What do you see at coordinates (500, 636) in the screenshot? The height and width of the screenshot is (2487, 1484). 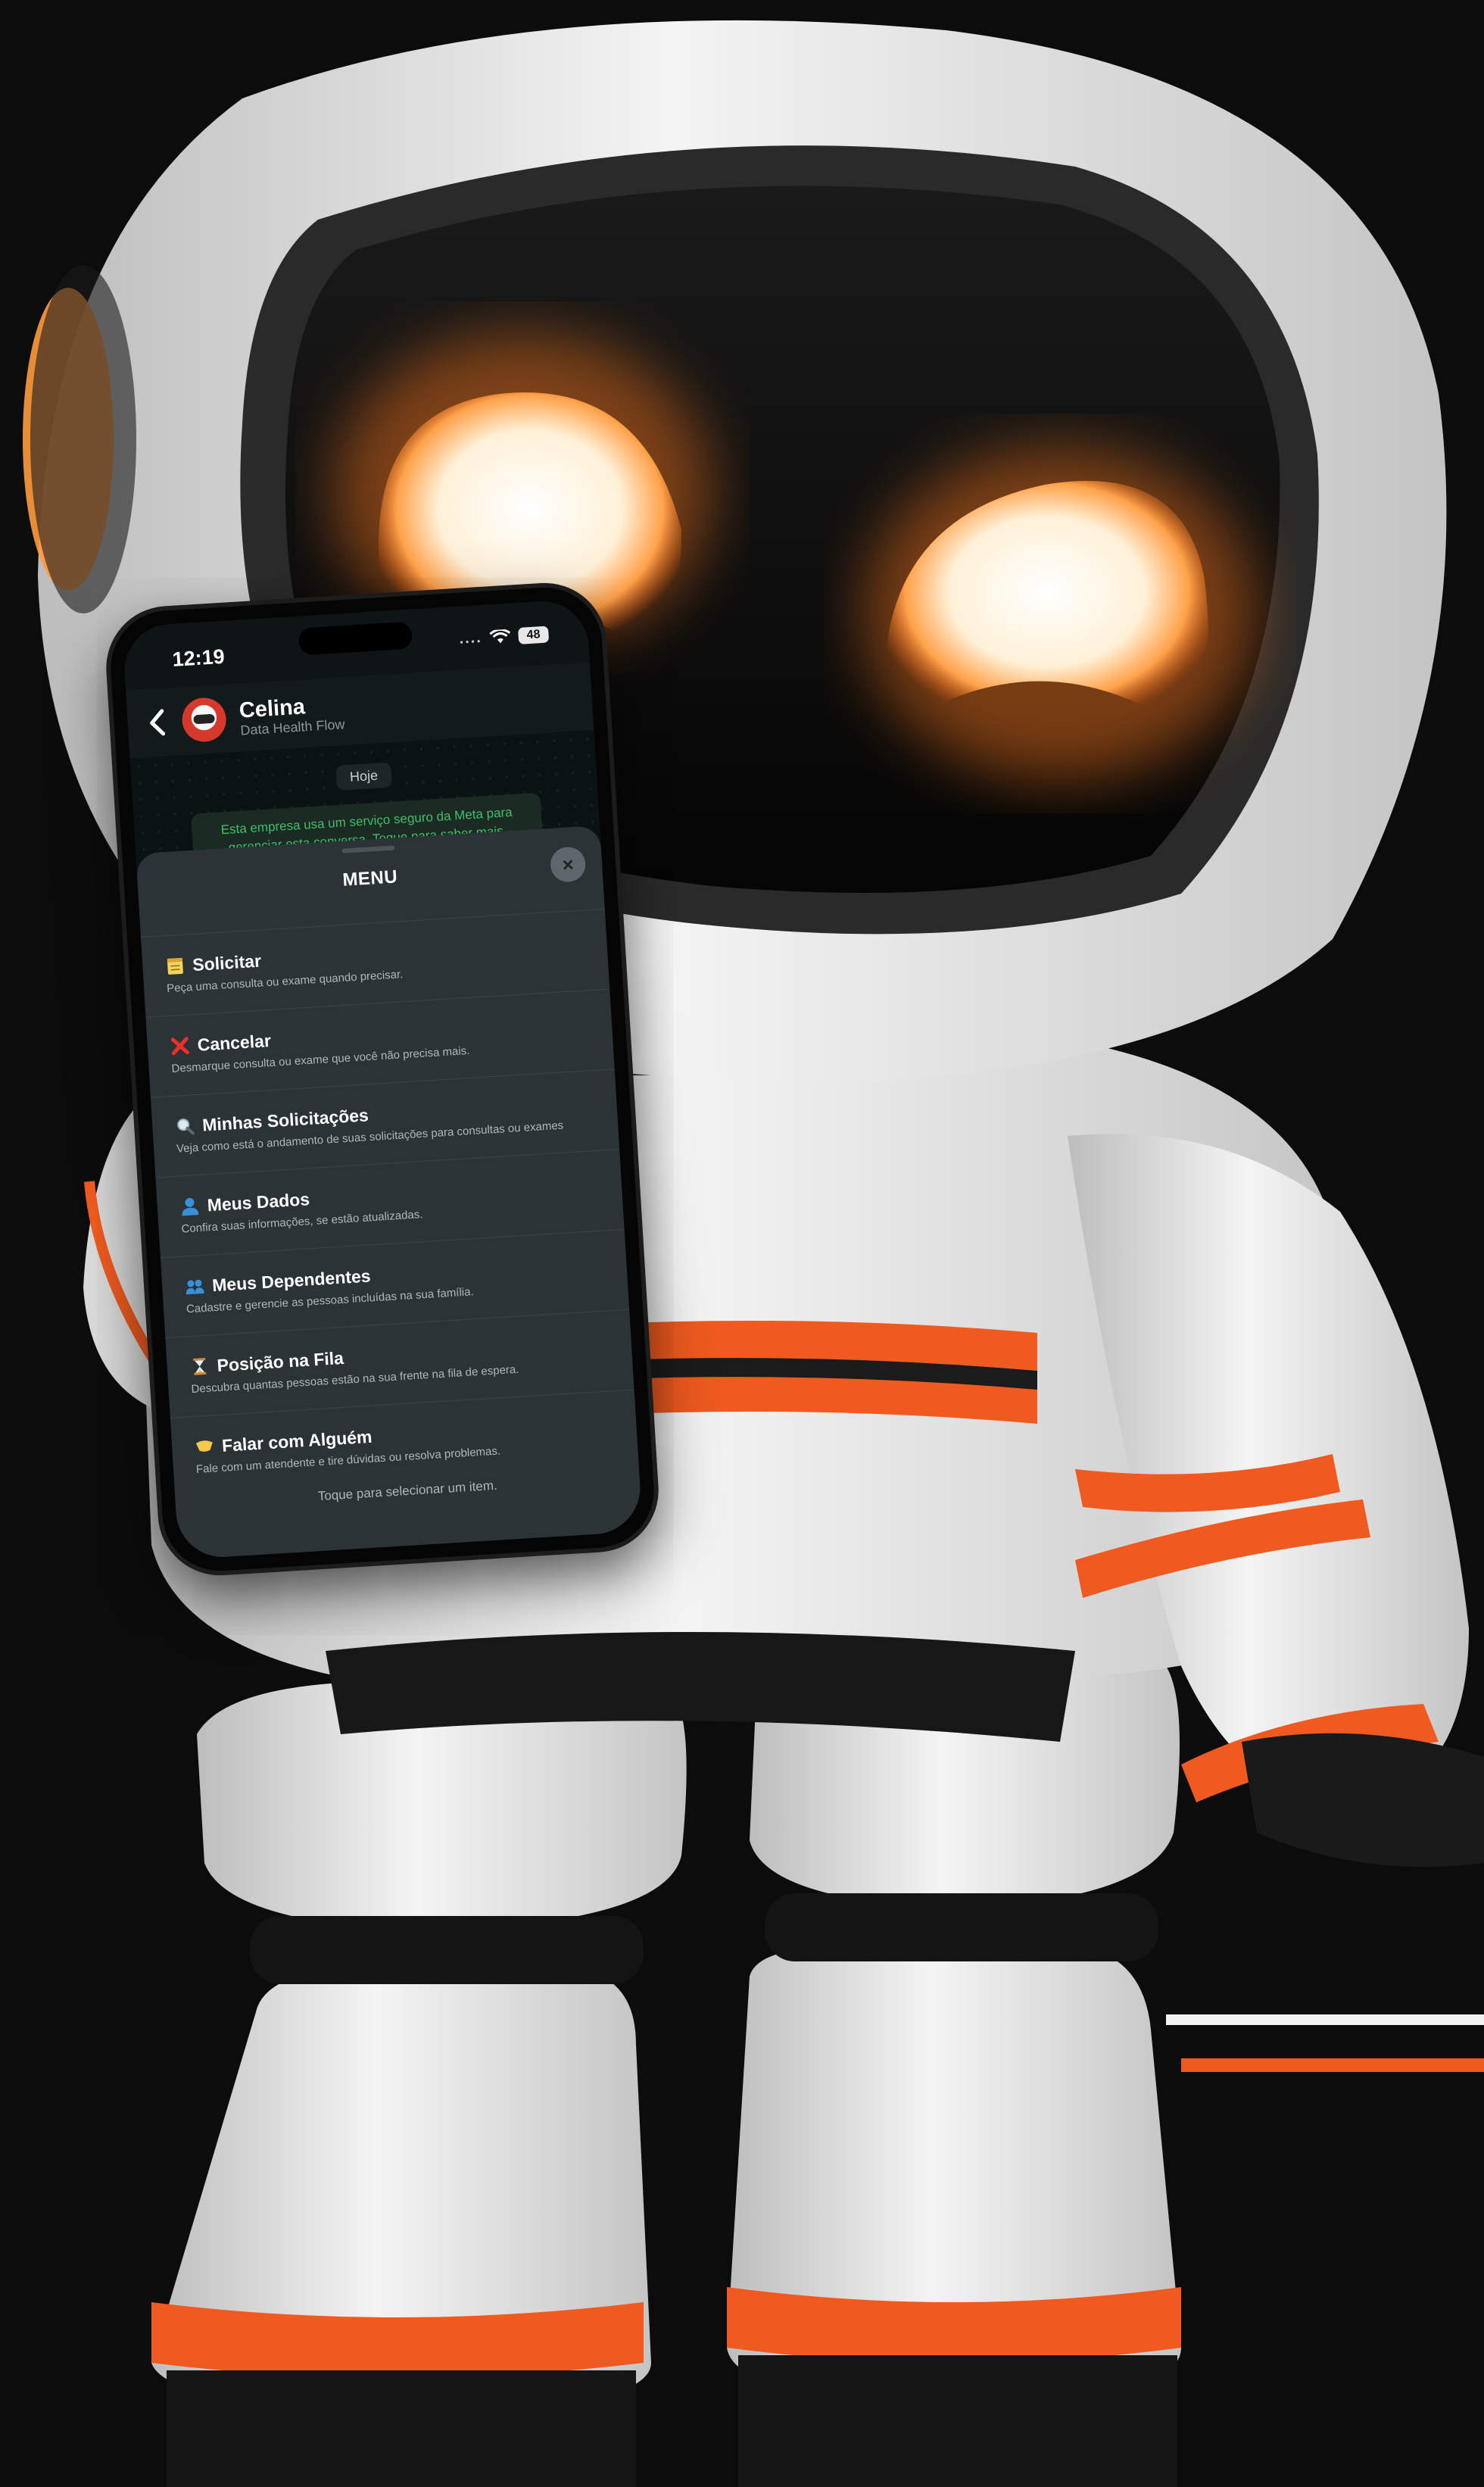 I see `wifi-icon` at bounding box center [500, 636].